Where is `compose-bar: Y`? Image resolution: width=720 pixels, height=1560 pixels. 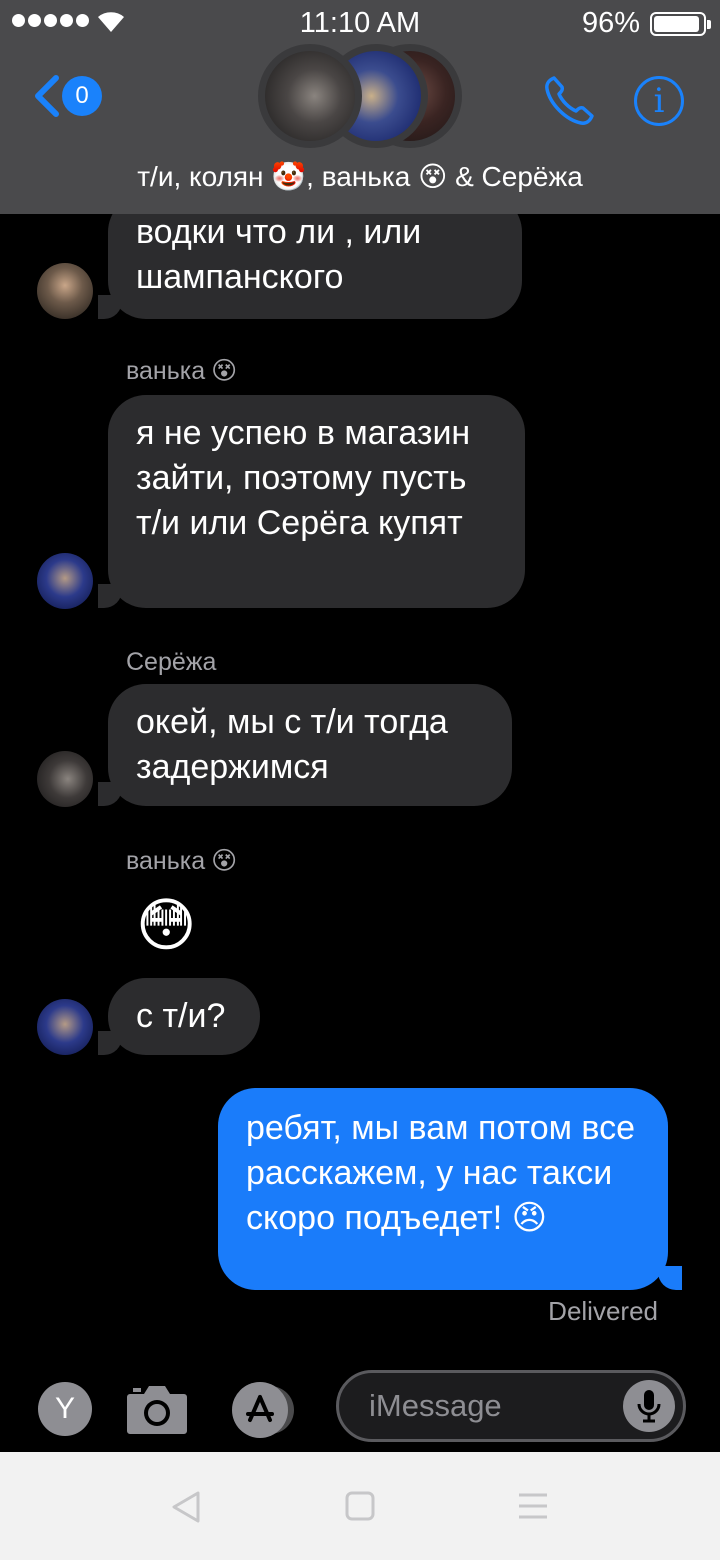
compose-bar: Y is located at coordinates (360, 1408).